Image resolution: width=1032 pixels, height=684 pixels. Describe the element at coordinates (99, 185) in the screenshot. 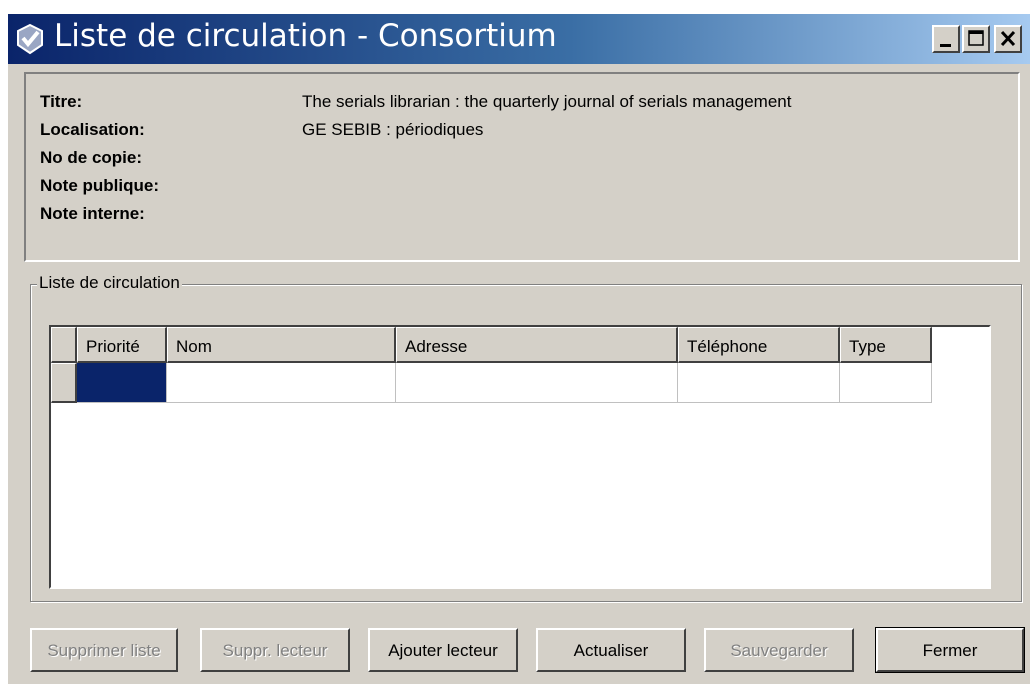

I see `public-note-label: Note publique:` at that location.